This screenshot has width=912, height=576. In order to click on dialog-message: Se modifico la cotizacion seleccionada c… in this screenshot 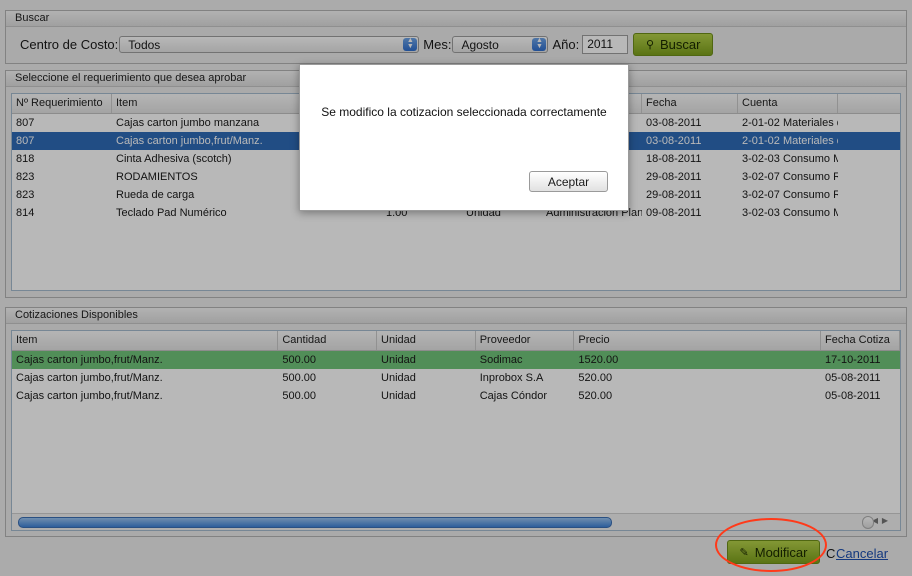, I will do `click(464, 112)`.